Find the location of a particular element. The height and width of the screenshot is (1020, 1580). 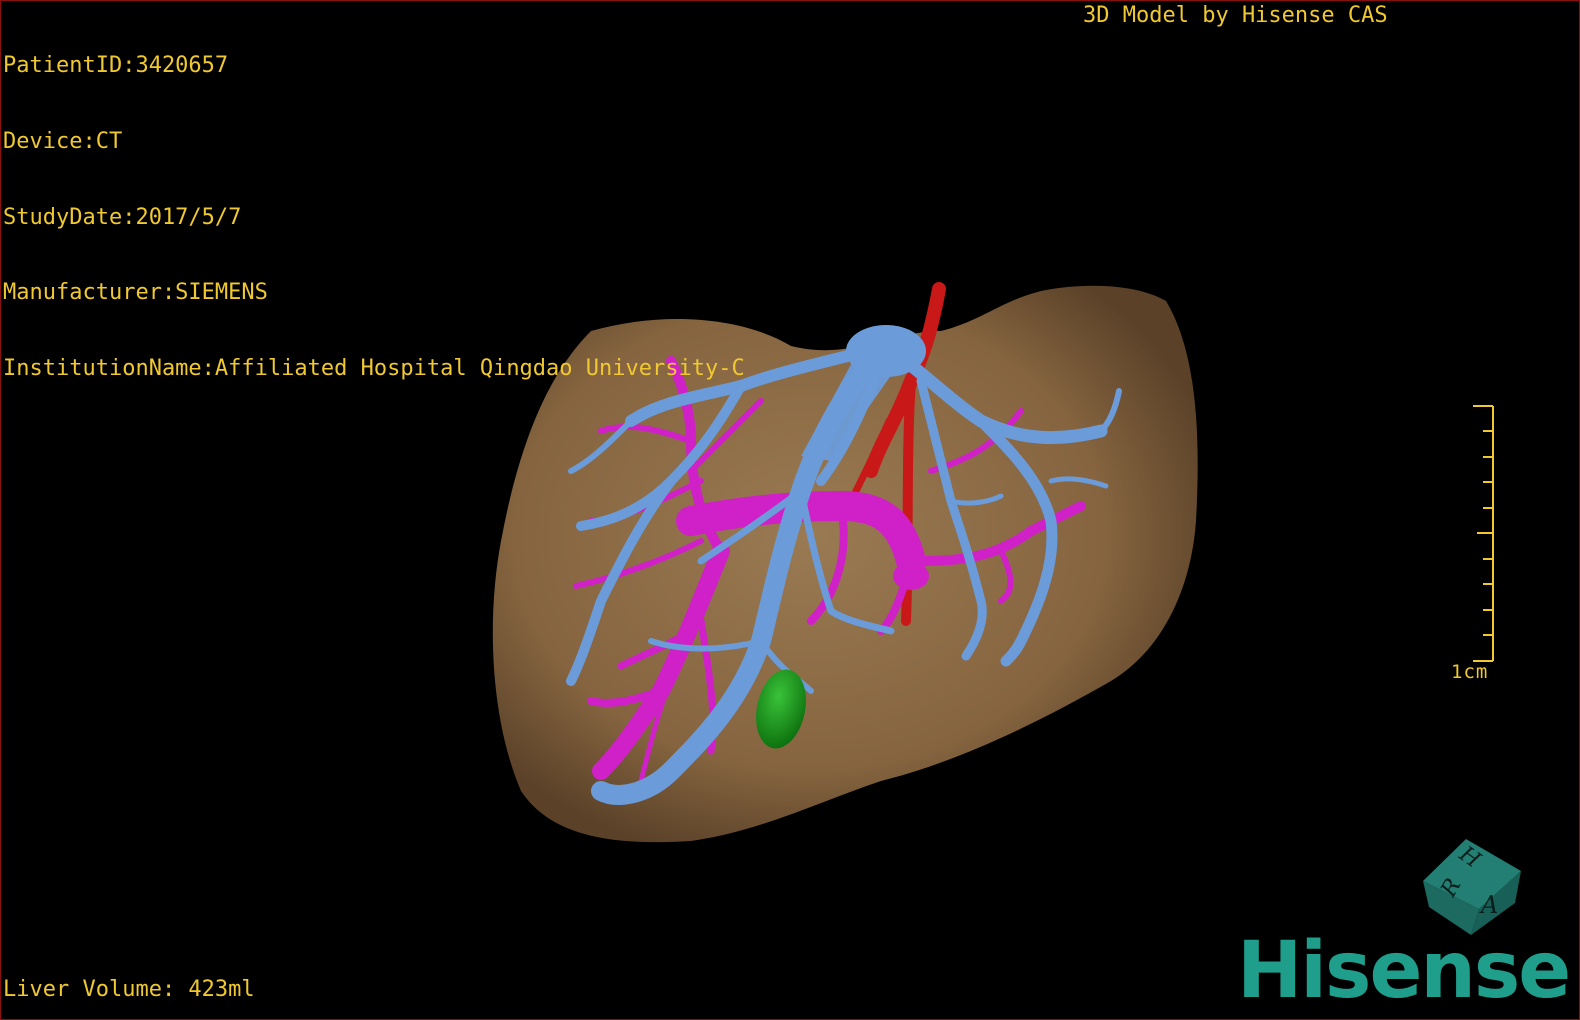

patient-id: PatientID:3420657 is located at coordinates (116, 66).